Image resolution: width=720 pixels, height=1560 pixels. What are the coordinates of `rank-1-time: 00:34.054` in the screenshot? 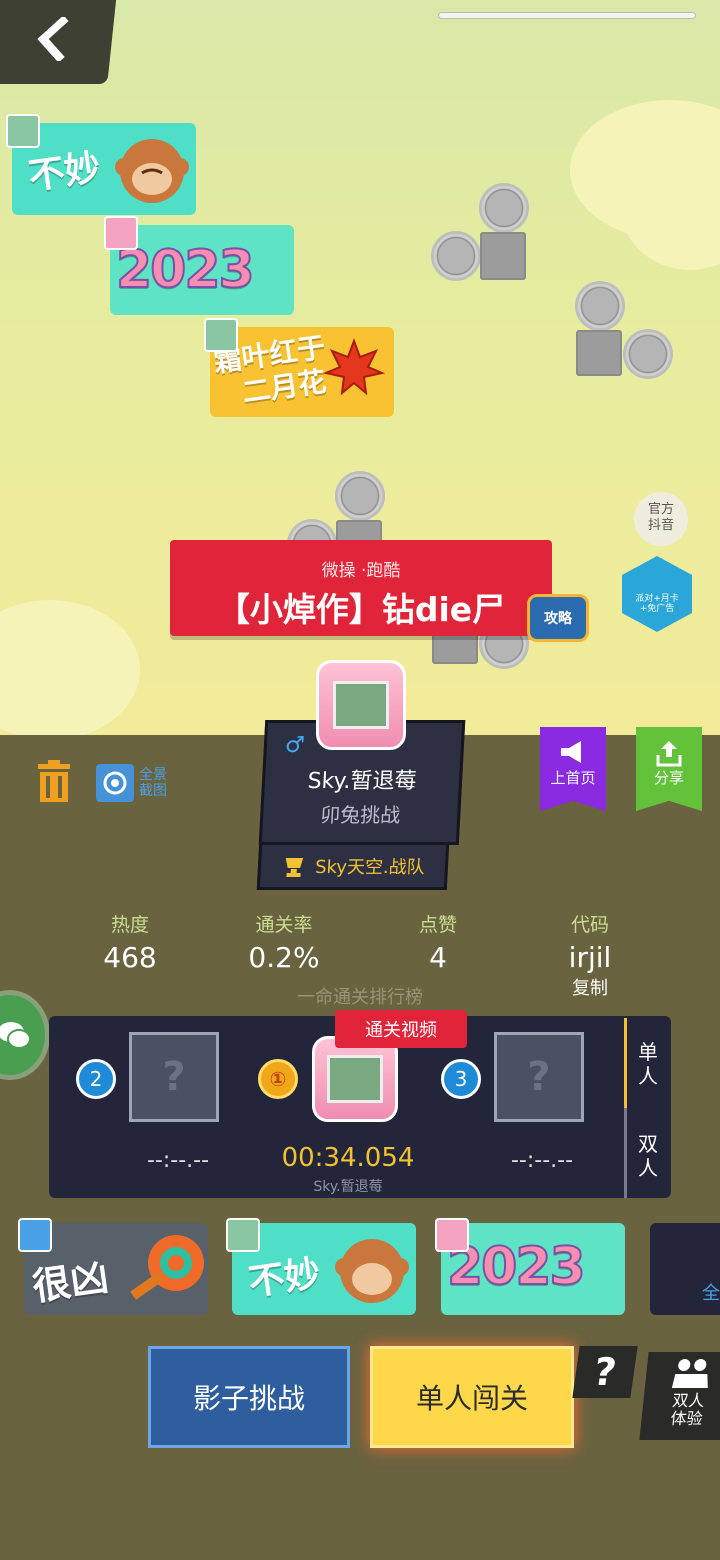 It's located at (348, 1158).